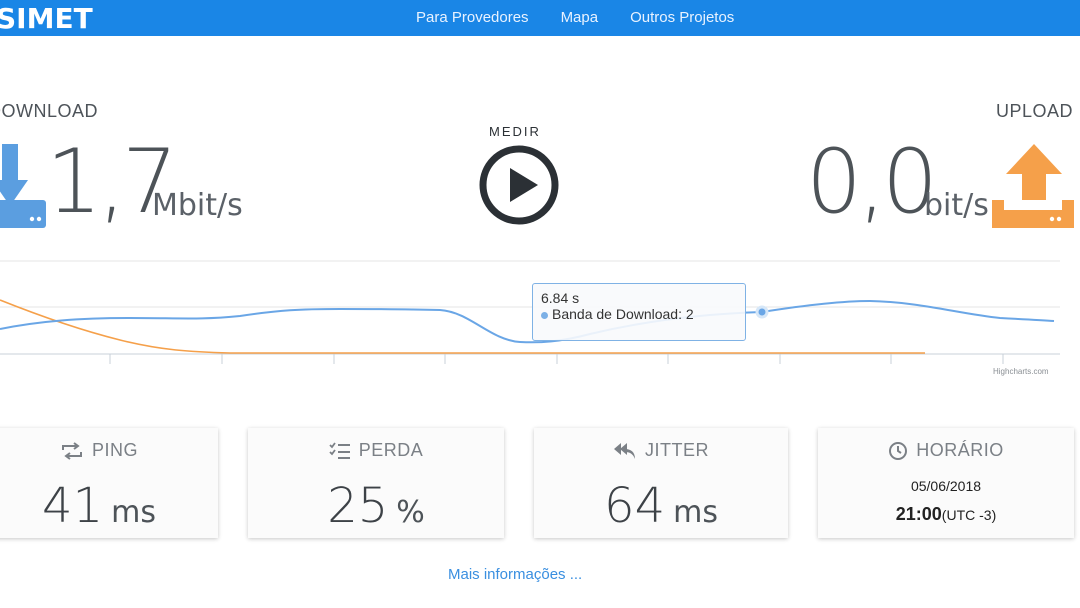 The image size is (1080, 608). Describe the element at coordinates (580, 17) in the screenshot. I see `nav-mapa: Mapa` at that location.